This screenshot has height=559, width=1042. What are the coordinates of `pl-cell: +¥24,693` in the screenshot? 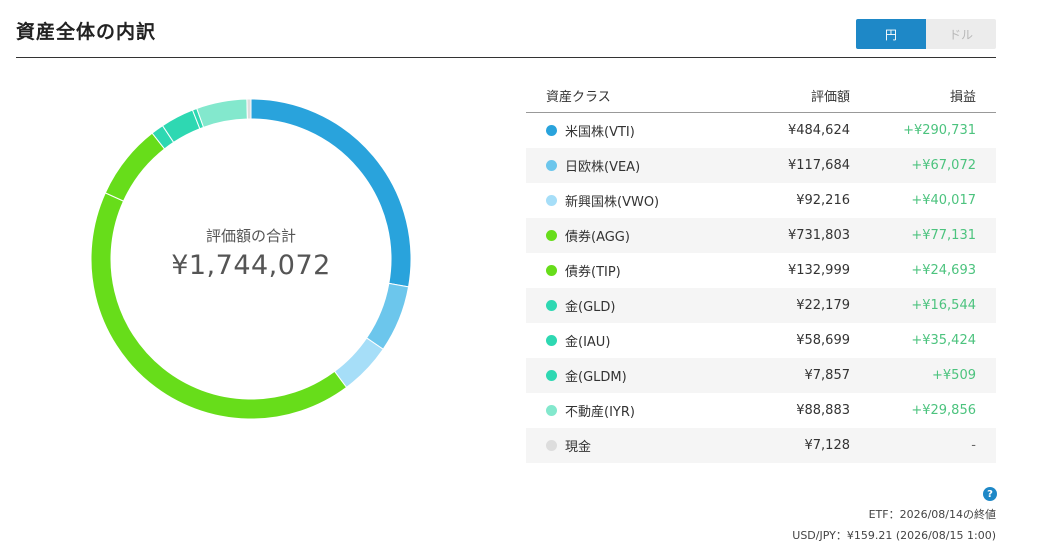 It's located at (943, 270).